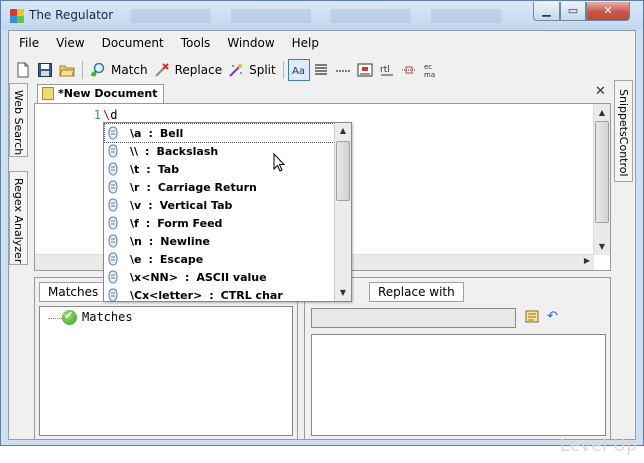  I want to click on scroll-thumb, so click(602, 172).